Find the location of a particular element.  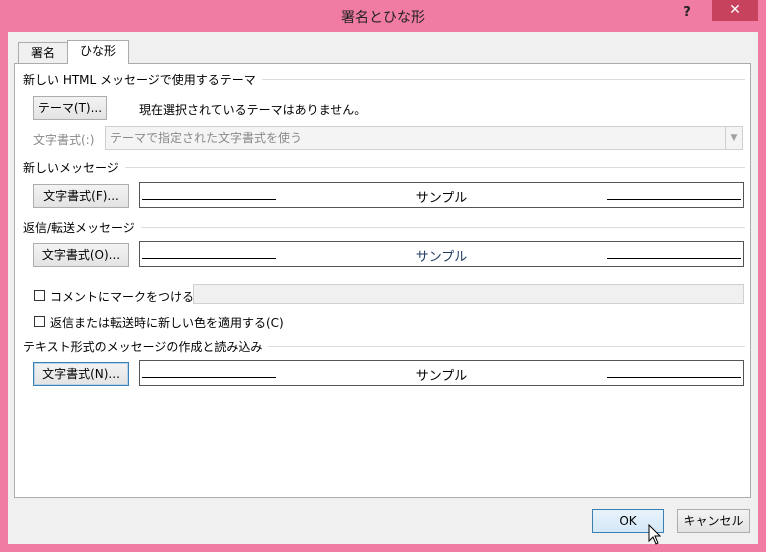

title-bar: 署名とひな形 ? ✕ is located at coordinates (383, 16).